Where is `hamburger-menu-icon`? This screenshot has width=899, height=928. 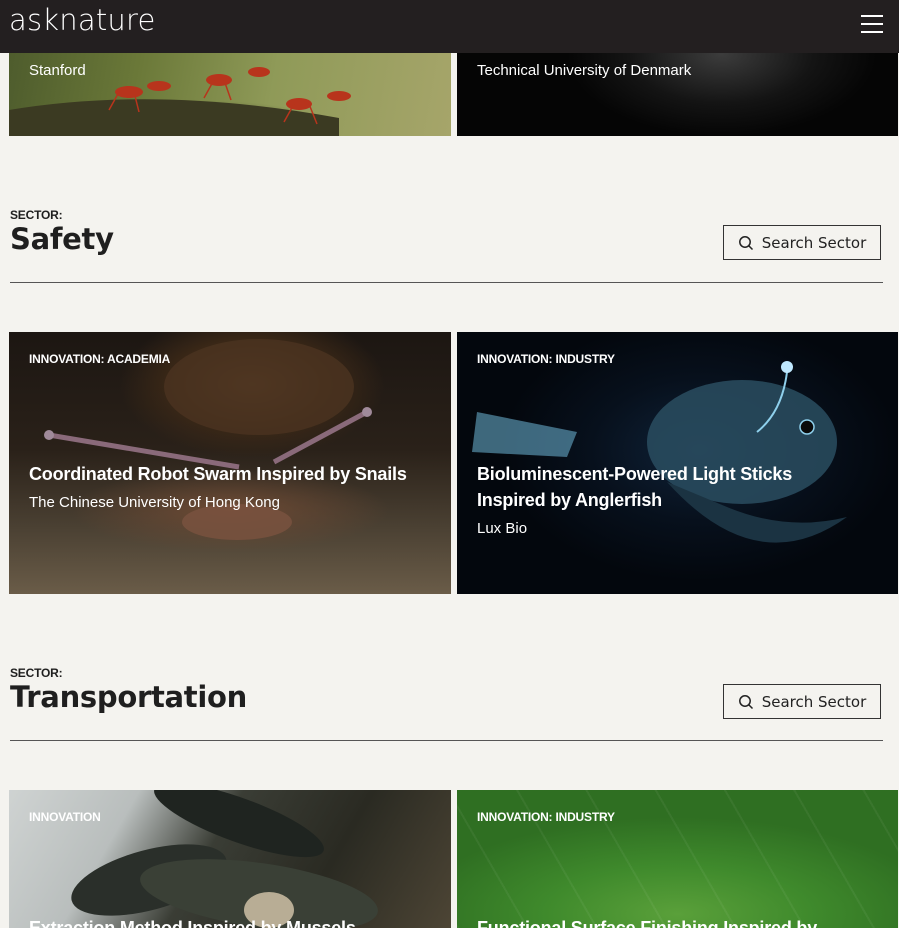 hamburger-menu-icon is located at coordinates (872, 16).